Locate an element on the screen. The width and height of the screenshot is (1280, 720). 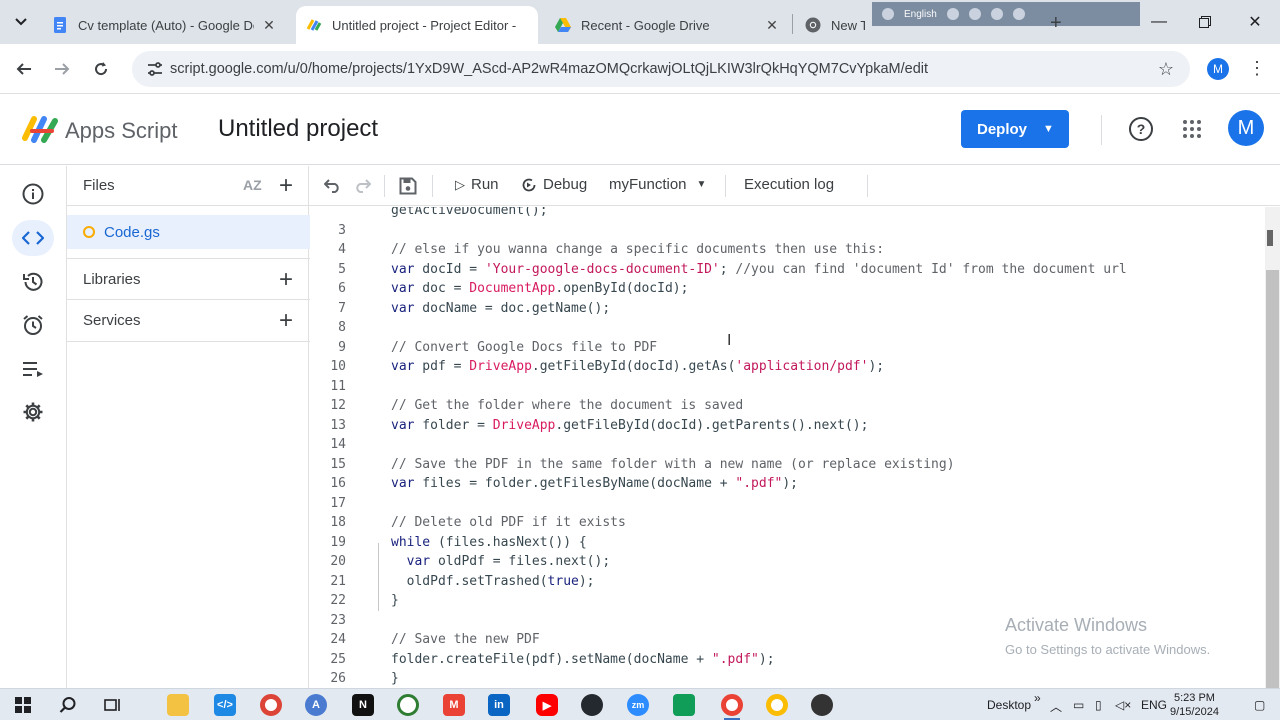
toolbar-divider is located at coordinates (867, 186).